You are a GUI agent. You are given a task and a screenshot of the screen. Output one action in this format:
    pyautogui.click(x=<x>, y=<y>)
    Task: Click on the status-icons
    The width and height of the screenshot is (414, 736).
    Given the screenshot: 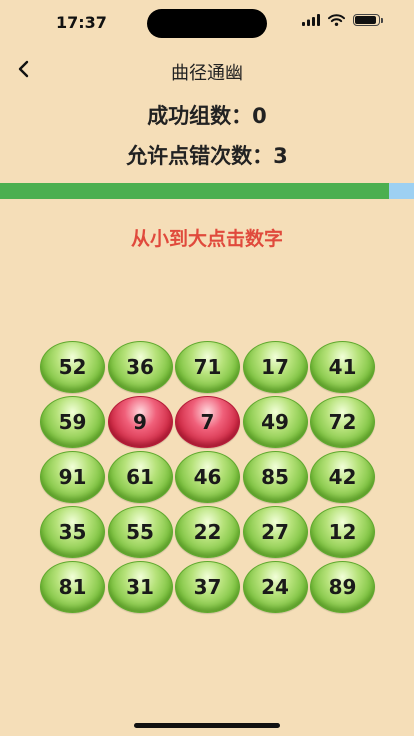 What is the action you would take?
    pyautogui.click(x=342, y=20)
    